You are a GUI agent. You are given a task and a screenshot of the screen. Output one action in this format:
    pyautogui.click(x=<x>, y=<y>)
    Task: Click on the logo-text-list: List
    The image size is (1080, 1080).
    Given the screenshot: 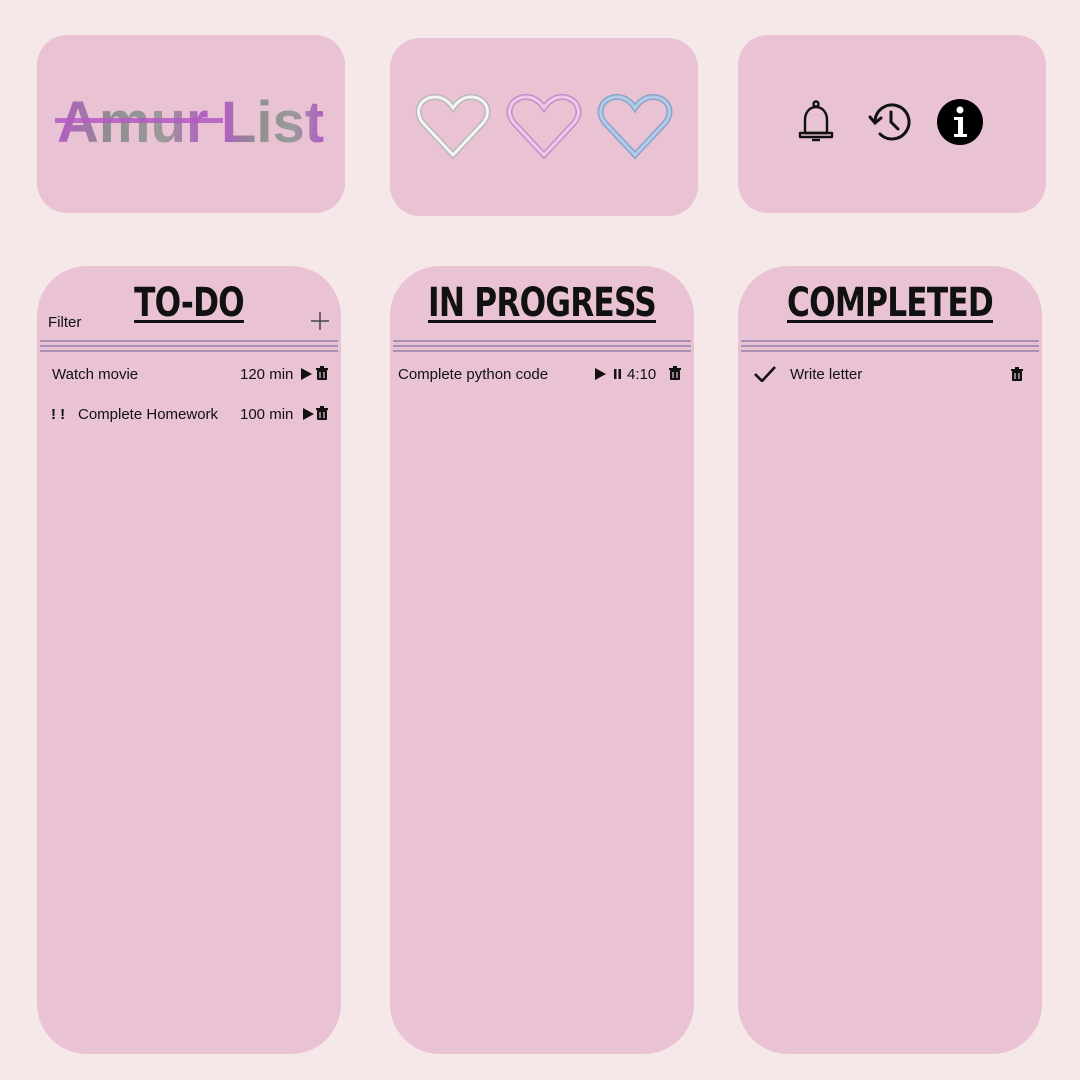 What is the action you would take?
    pyautogui.click(x=272, y=122)
    